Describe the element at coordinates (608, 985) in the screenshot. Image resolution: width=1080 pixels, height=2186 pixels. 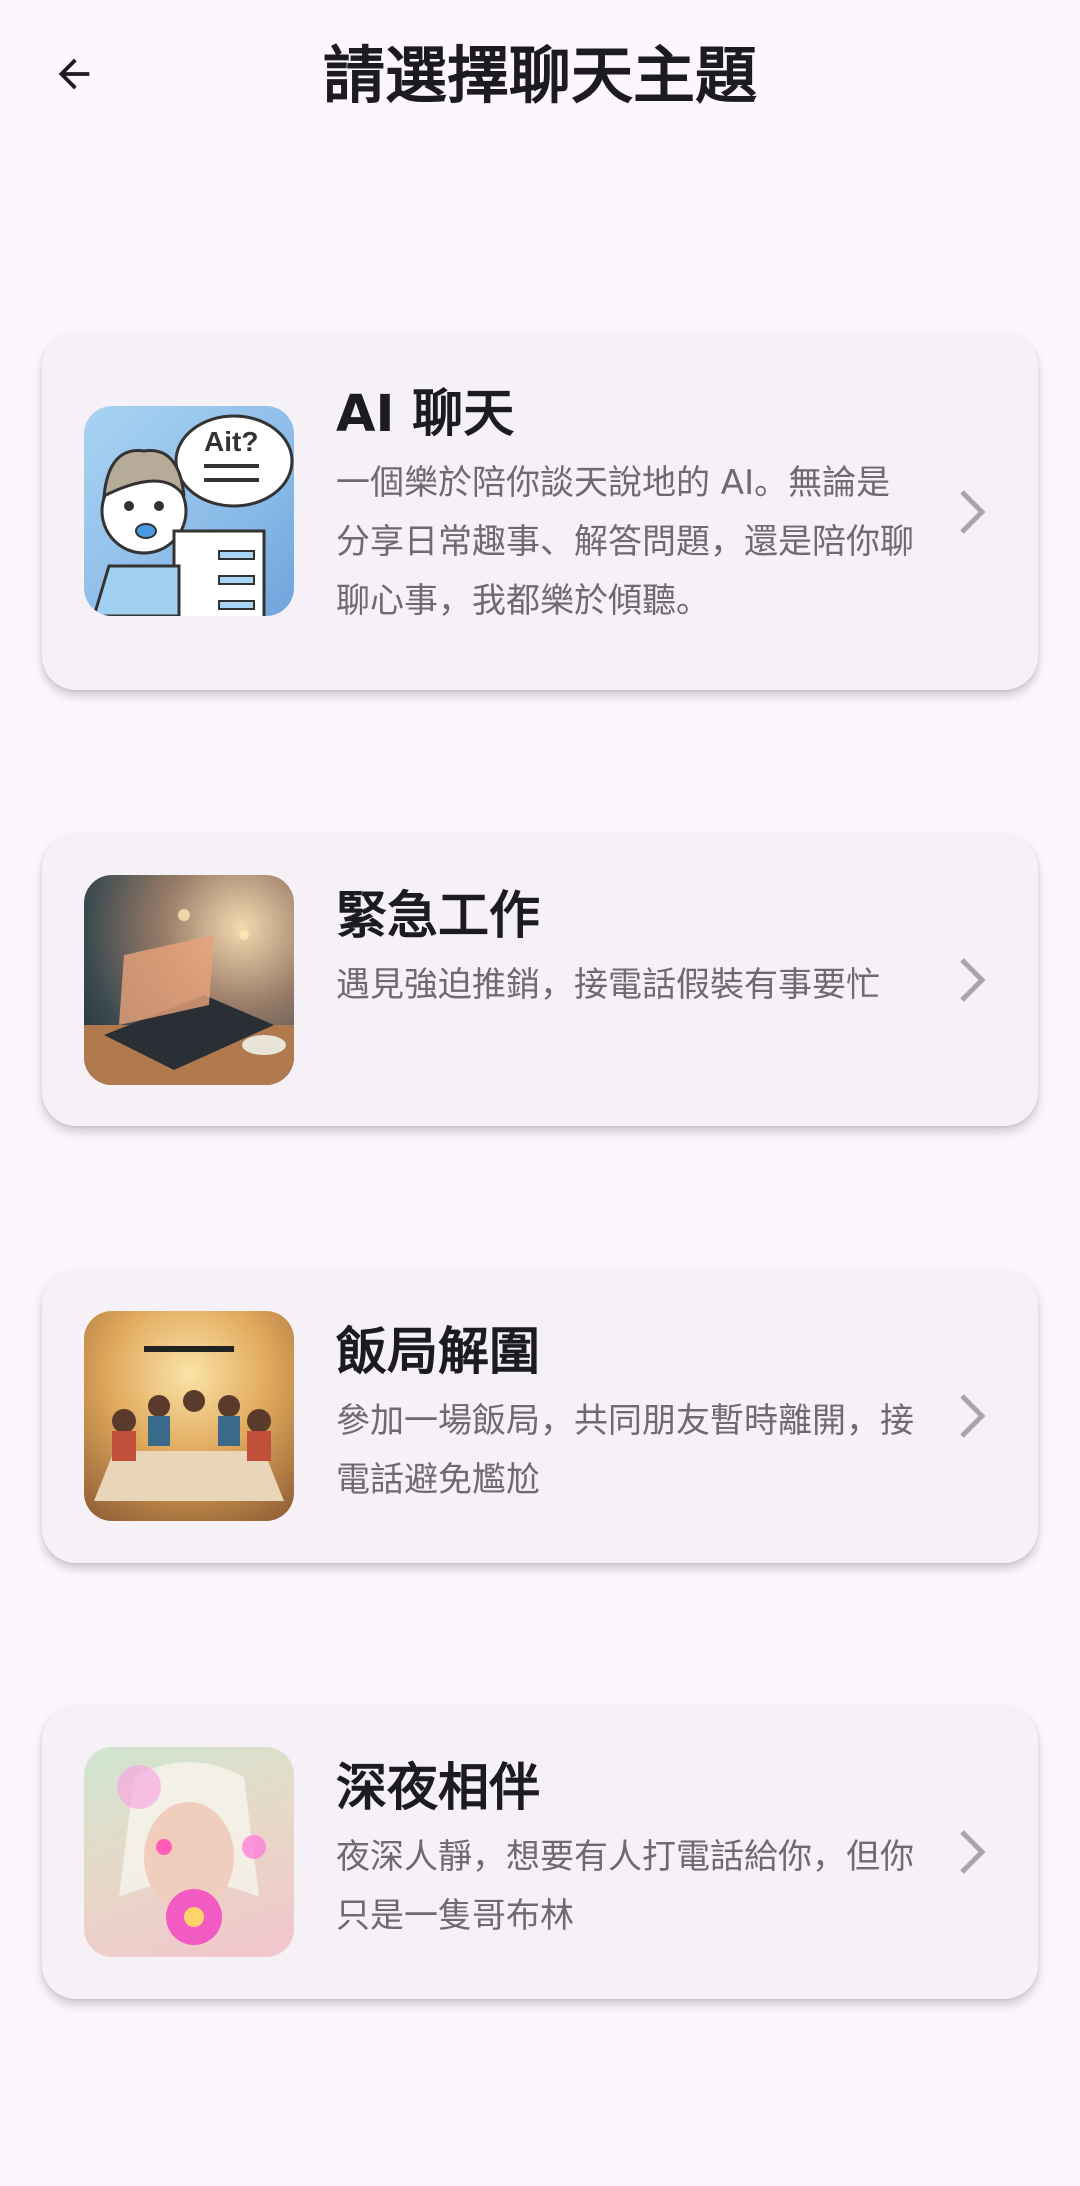
I see `topic-description: 遇見強迫推銷，接電話假裝有事要忙` at that location.